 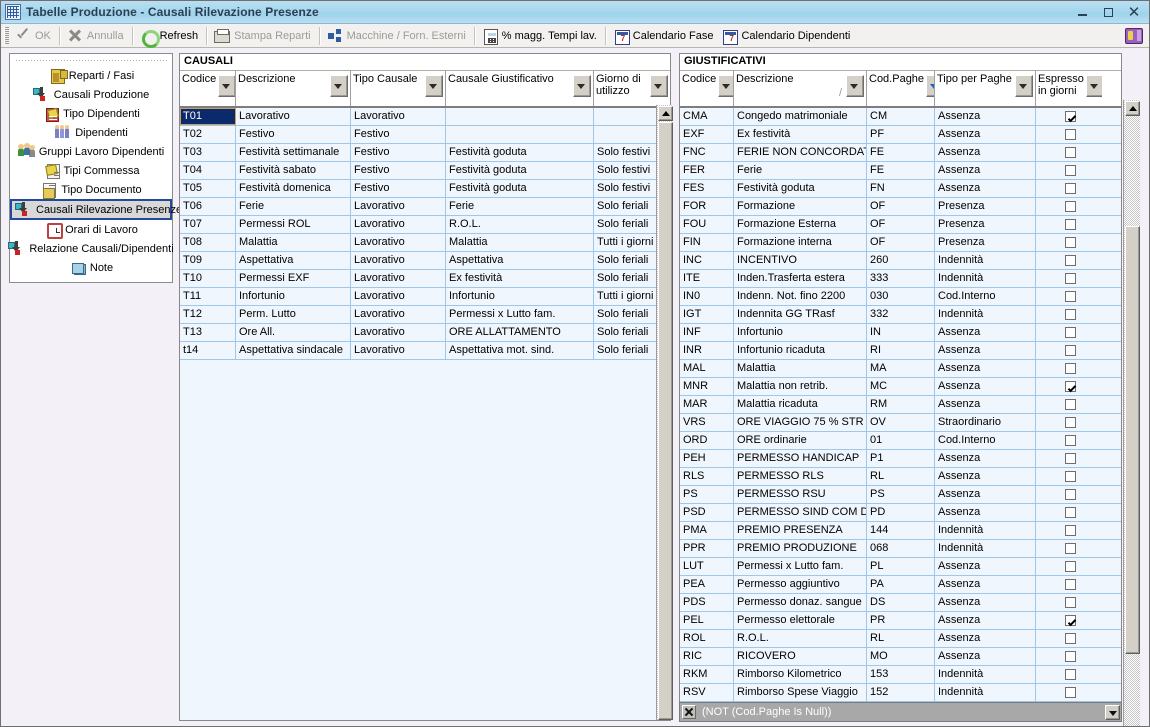 I want to click on table-row: VRS ORE VIAGGIO 75 % STR OV Straordinario, so click(x=900, y=423).